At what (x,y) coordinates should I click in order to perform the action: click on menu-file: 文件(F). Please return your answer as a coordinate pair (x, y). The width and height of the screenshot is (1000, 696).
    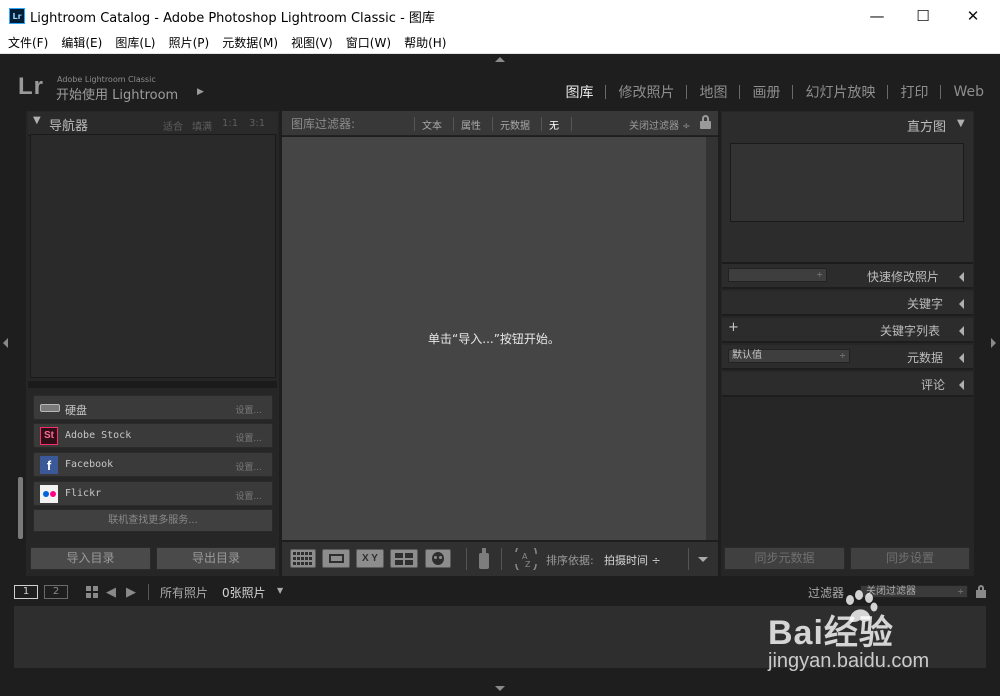
    Looking at the image, I should click on (28, 43).